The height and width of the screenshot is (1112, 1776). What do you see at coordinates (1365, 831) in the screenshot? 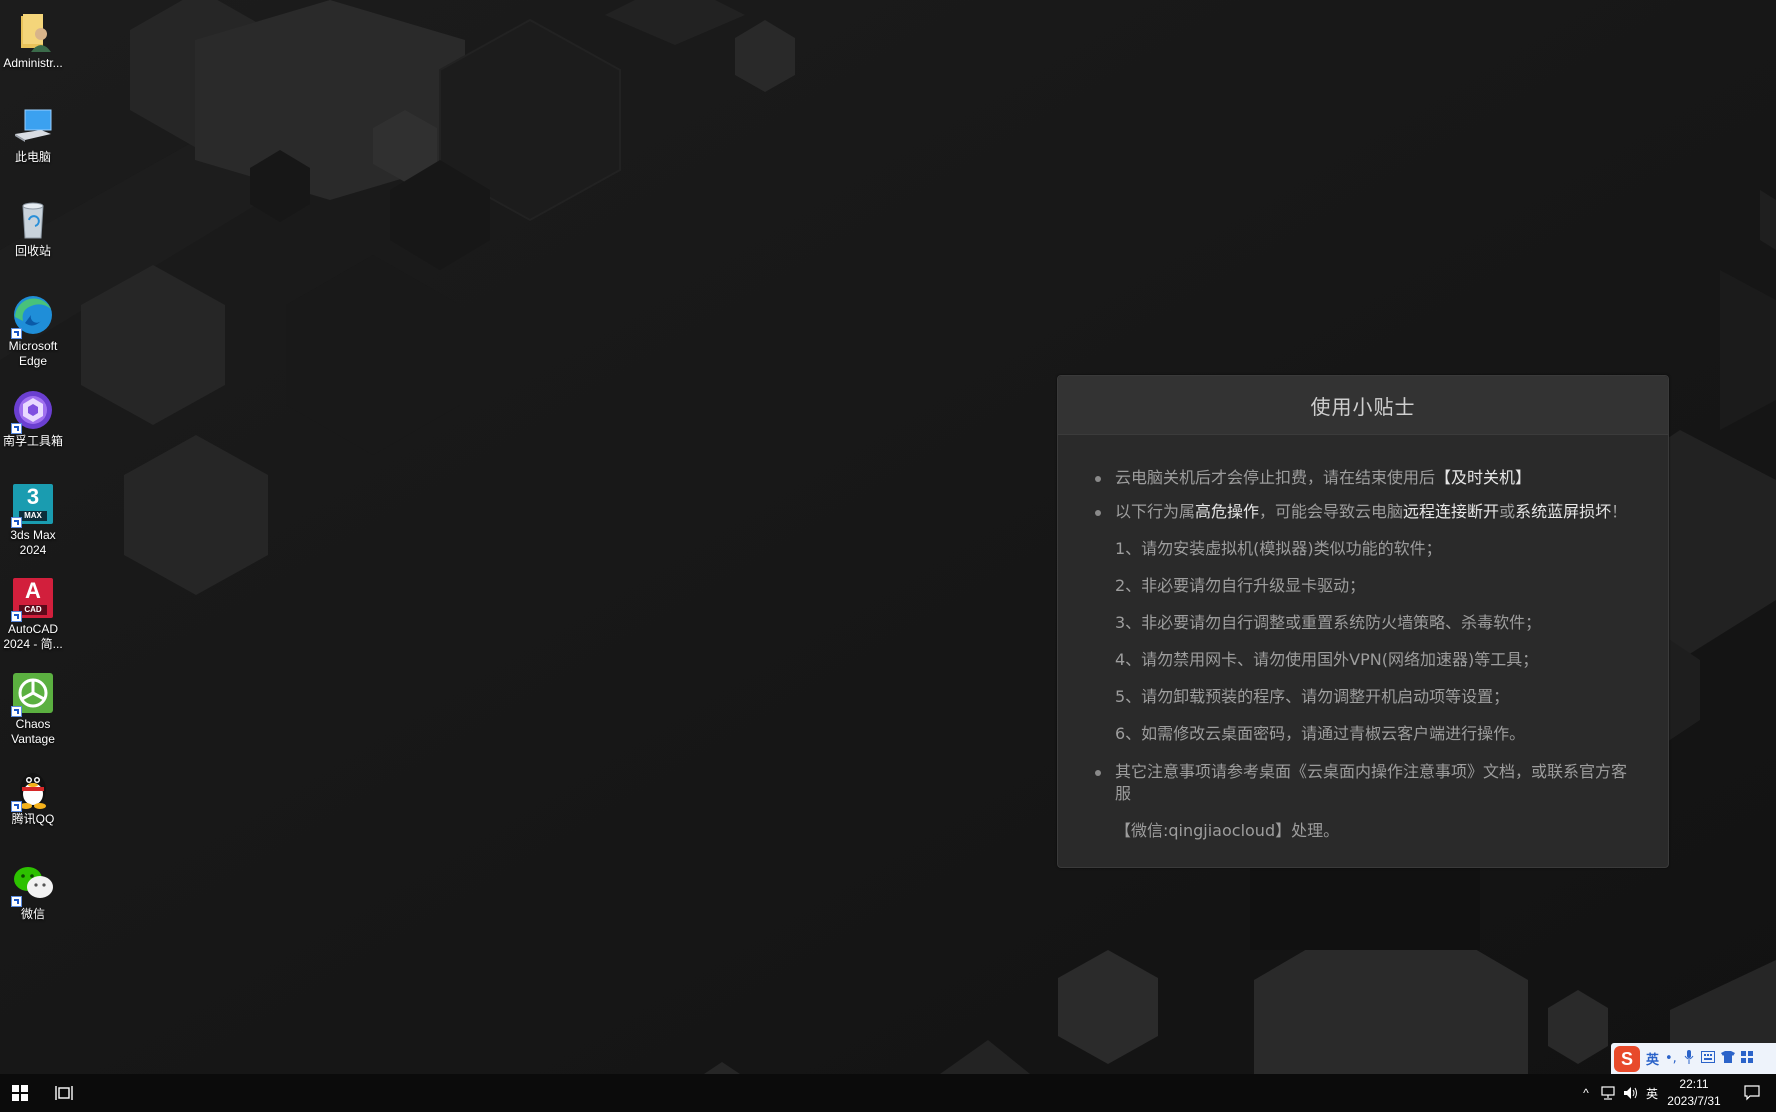
I see `tip-other-contact: 【微信:qingjiaocloud】处理。` at bounding box center [1365, 831].